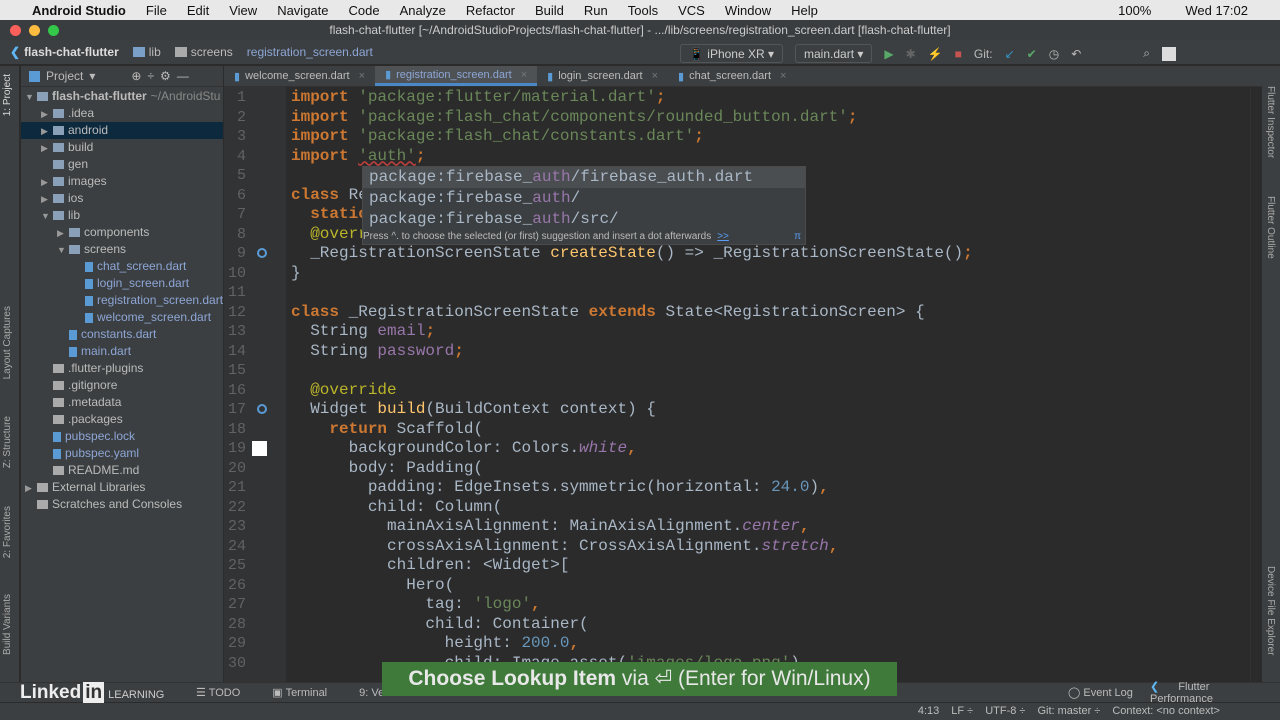 Image resolution: width=1280 pixels, height=720 pixels. I want to click on menu-file: File, so click(156, 10).